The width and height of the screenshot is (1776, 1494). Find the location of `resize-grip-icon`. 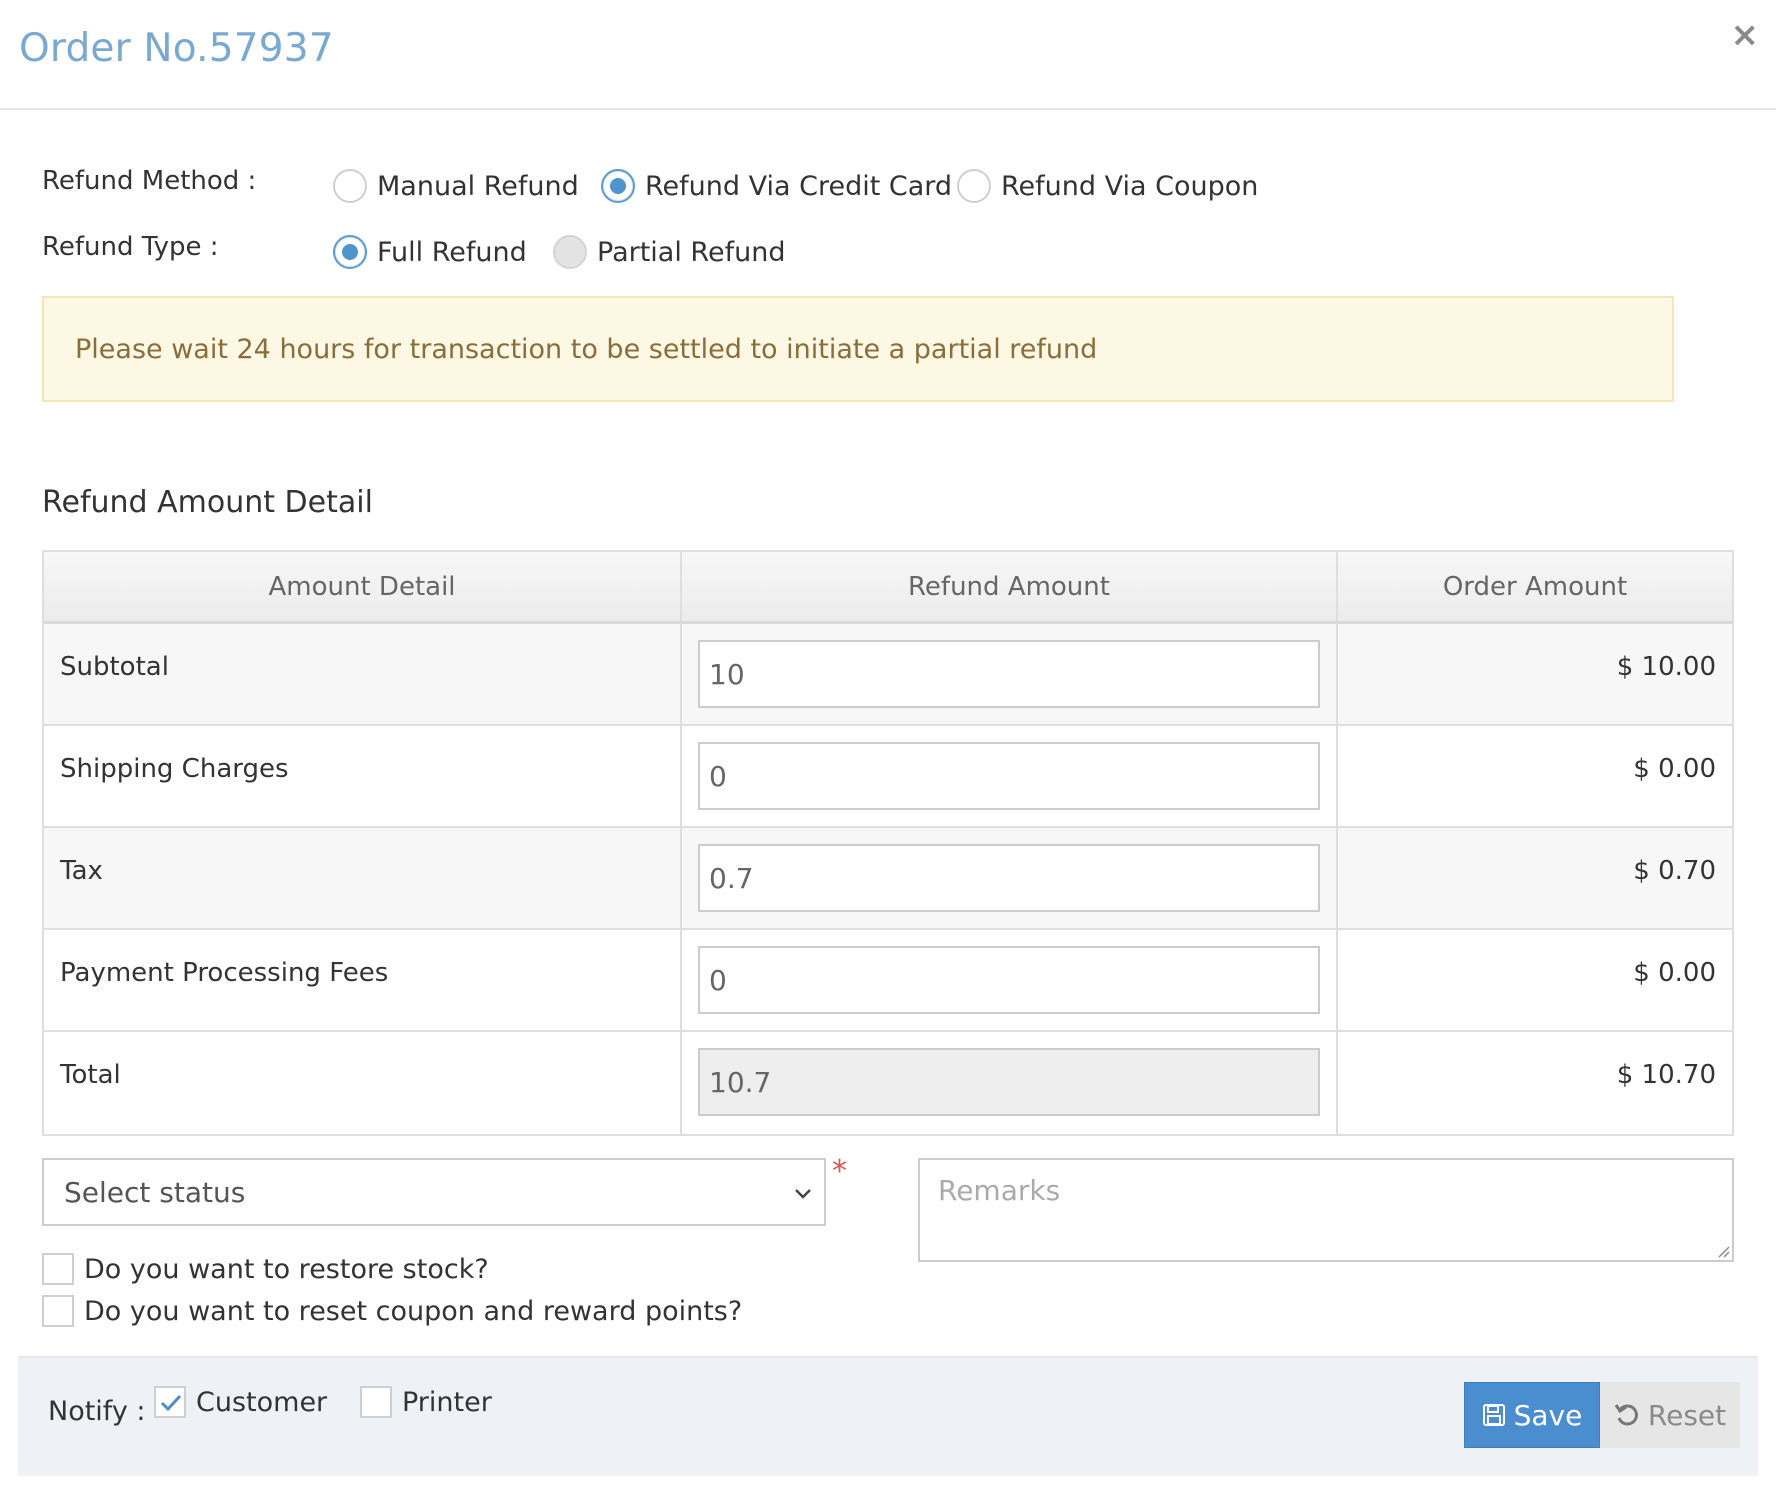

resize-grip-icon is located at coordinates (1722, 1250).